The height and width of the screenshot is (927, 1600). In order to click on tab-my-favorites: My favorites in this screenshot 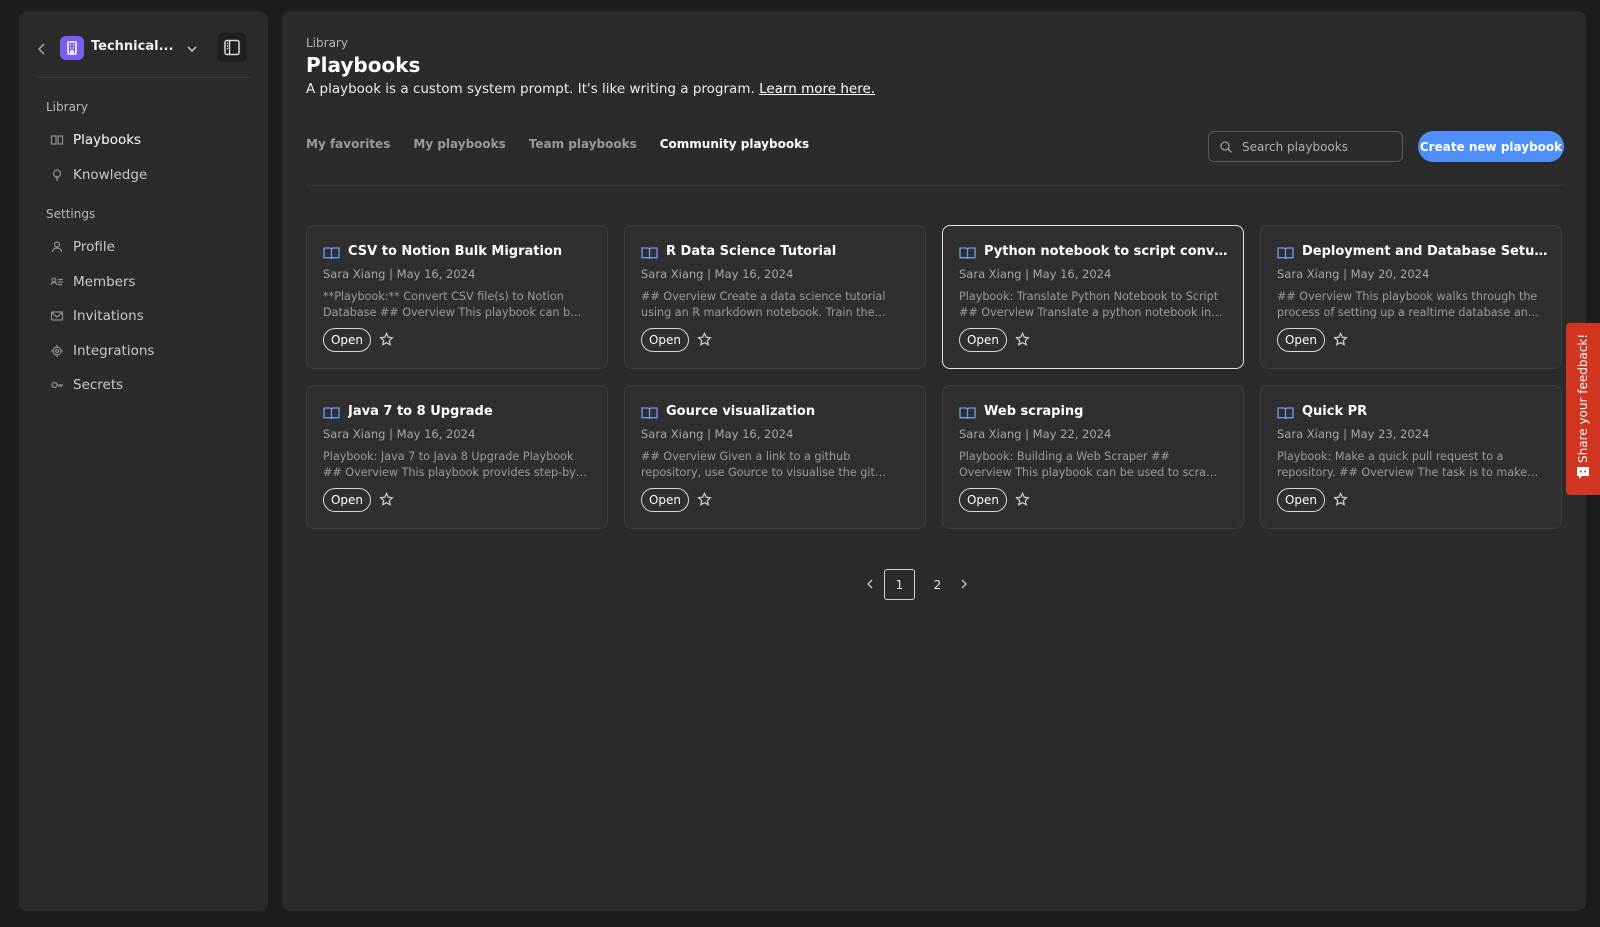, I will do `click(348, 144)`.